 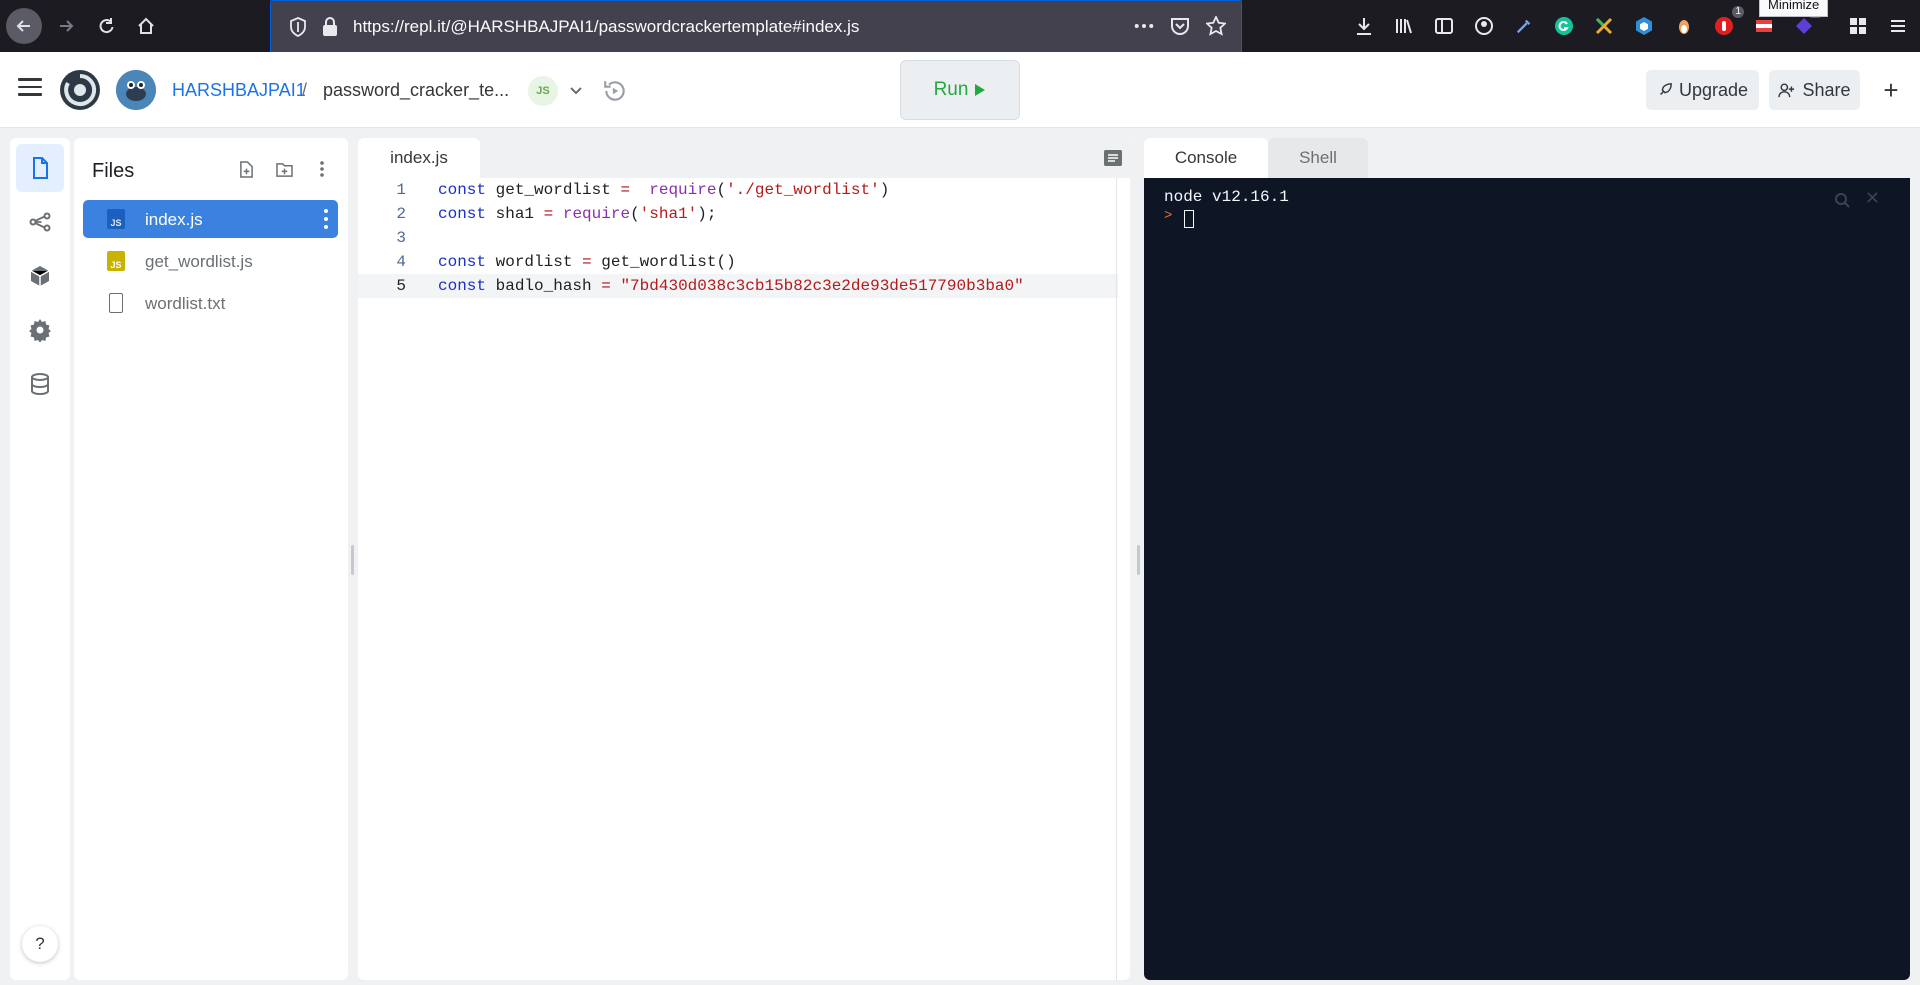 What do you see at coordinates (40, 222) in the screenshot?
I see `version-control-icon` at bounding box center [40, 222].